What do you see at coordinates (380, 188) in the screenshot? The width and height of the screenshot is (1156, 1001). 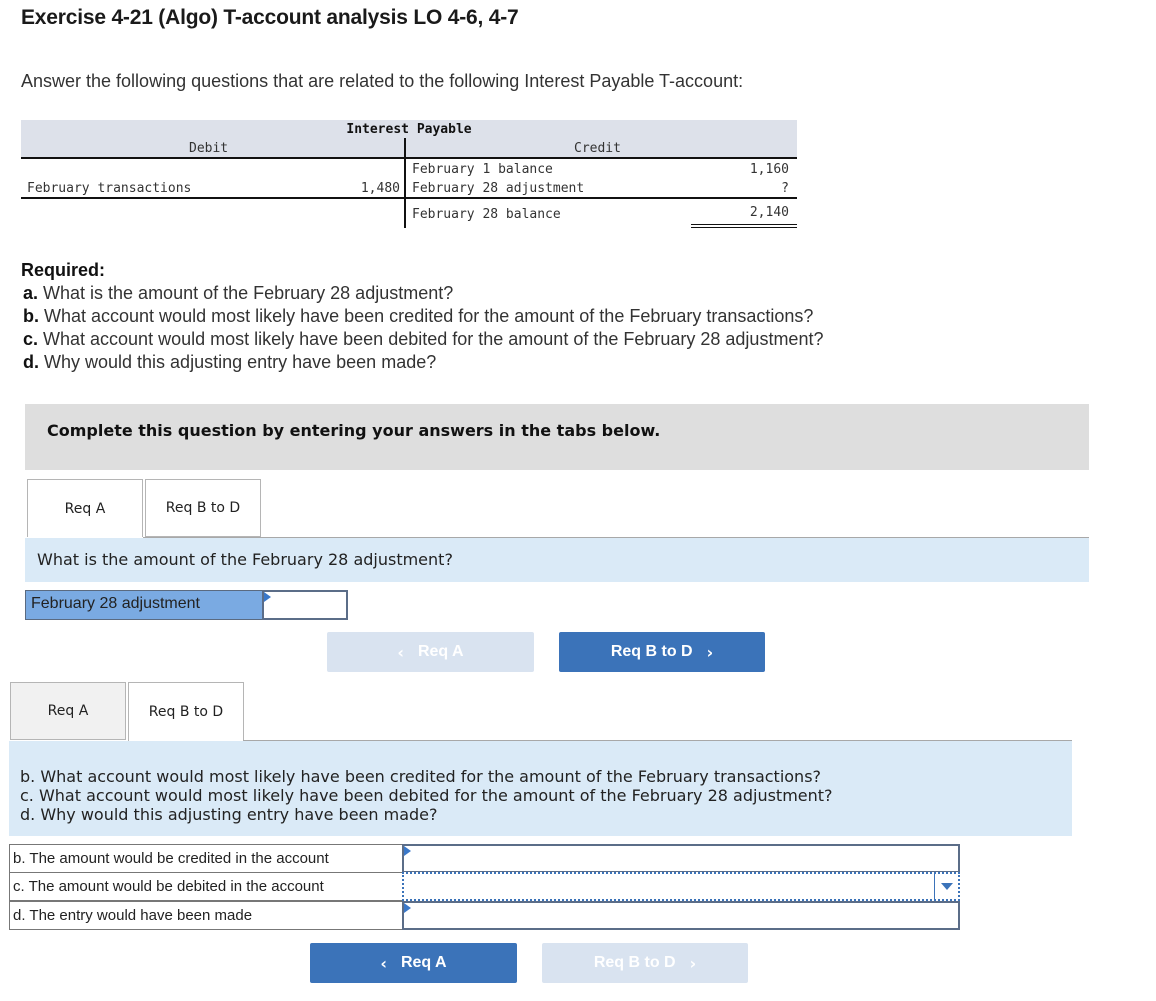 I see `debit-row-amount: 1,480` at bounding box center [380, 188].